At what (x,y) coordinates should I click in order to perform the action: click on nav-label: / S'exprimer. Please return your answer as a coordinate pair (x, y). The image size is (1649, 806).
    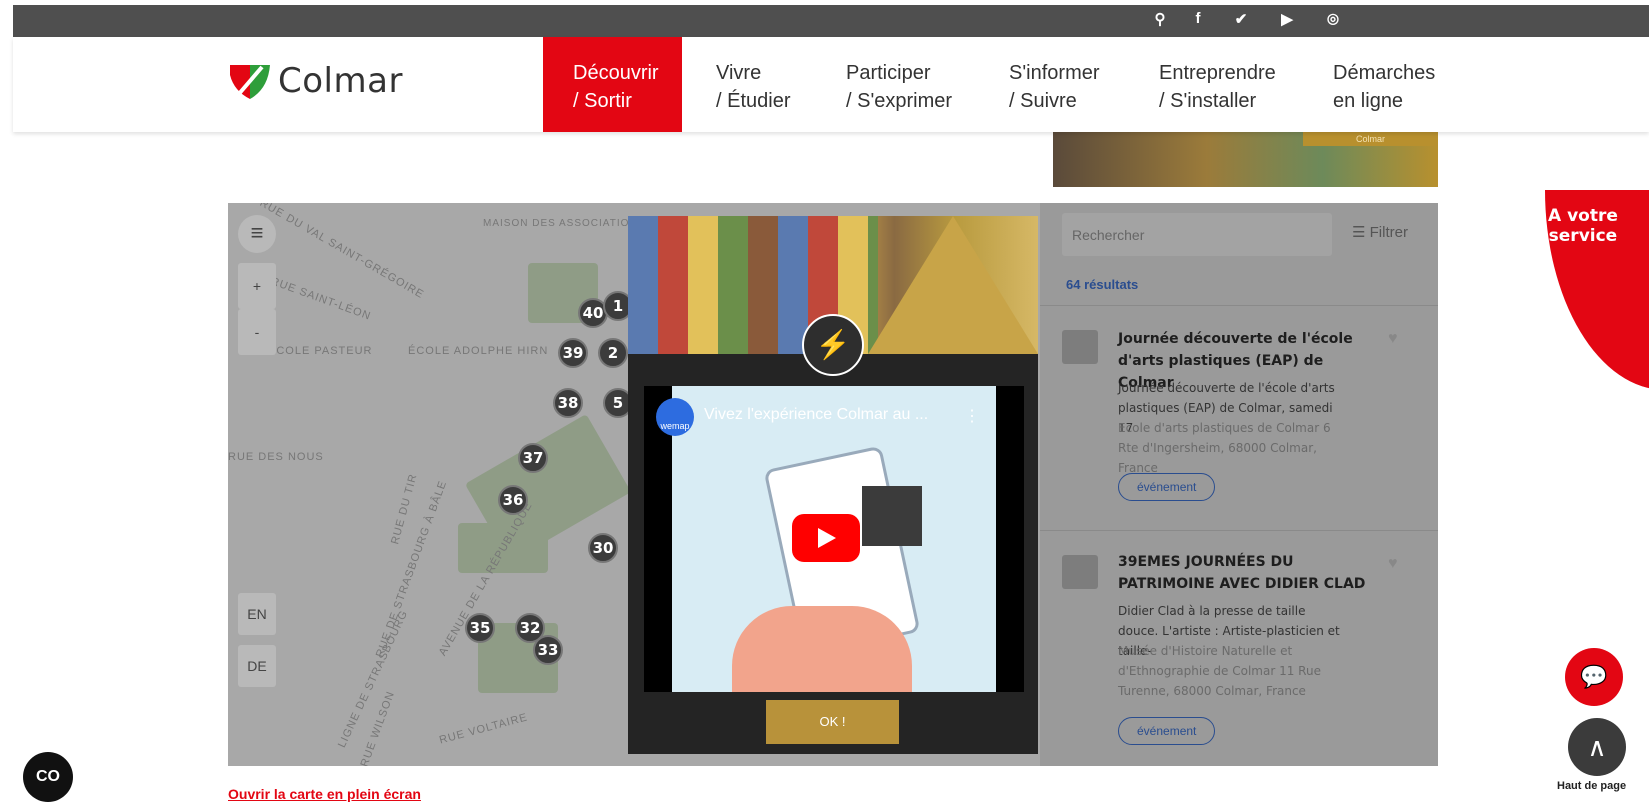
    Looking at the image, I should click on (899, 101).